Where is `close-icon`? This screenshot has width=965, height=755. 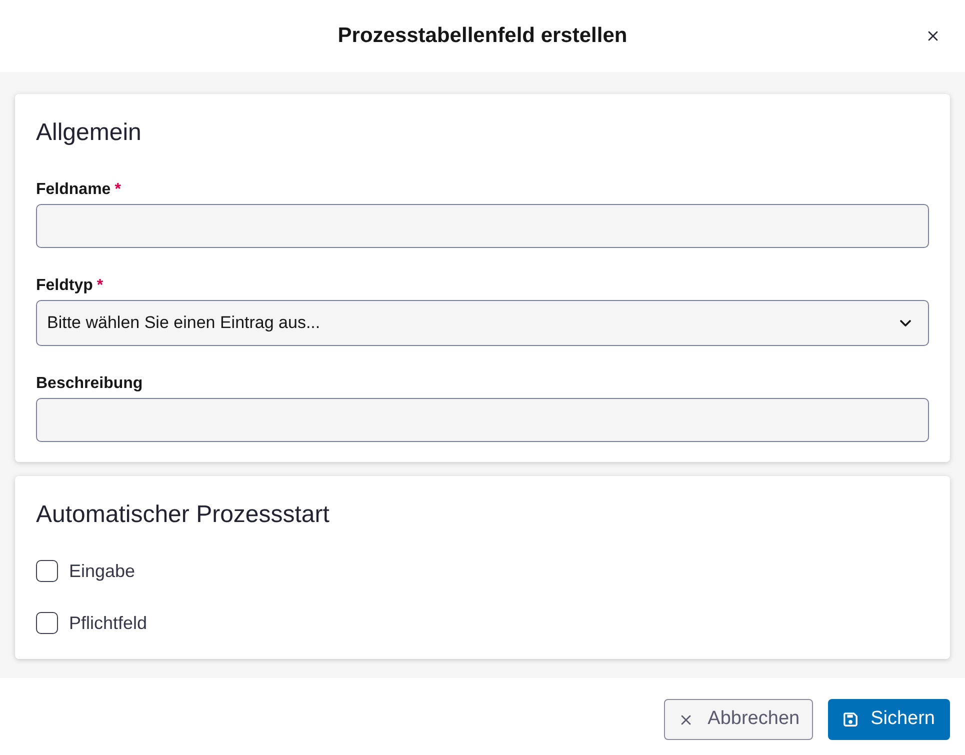
close-icon is located at coordinates (933, 36).